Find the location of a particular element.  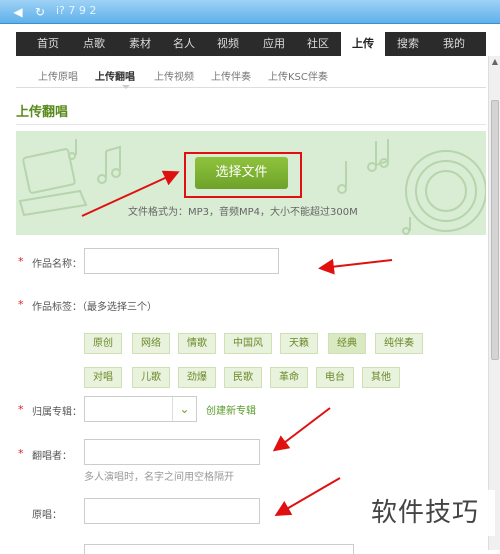

page-title: 上传翻唱 is located at coordinates (42, 112).